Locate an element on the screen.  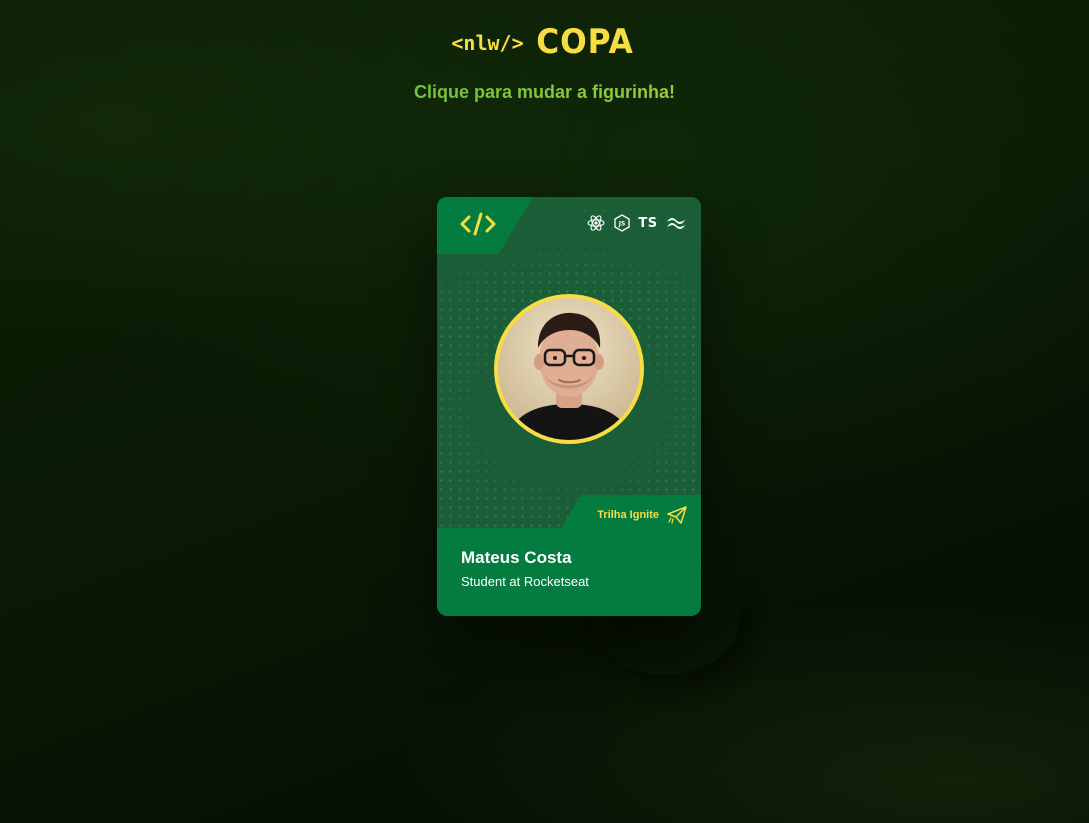
react-icon is located at coordinates (596, 223).